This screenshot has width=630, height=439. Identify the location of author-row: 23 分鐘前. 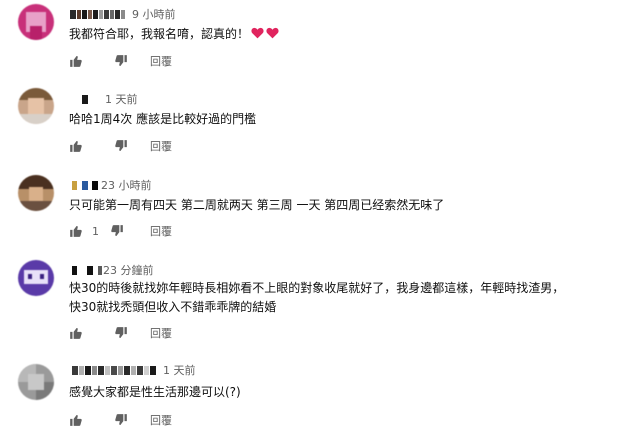
(113, 270).